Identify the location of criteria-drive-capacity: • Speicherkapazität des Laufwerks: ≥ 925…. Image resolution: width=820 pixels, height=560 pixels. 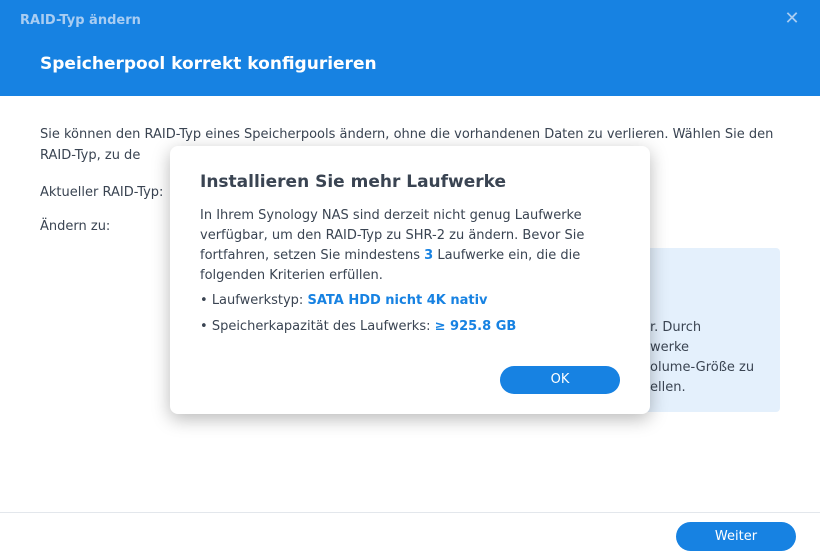
(358, 326).